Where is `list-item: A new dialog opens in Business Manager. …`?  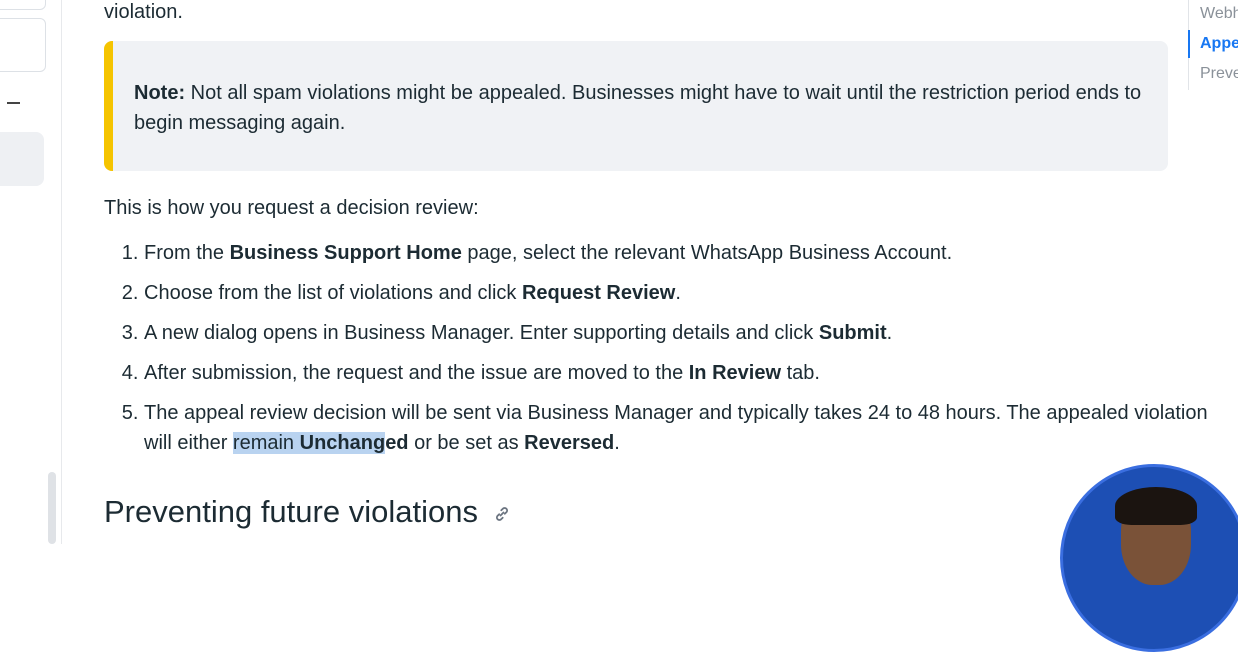
list-item: A new dialog opens in Business Manager. … is located at coordinates (678, 333).